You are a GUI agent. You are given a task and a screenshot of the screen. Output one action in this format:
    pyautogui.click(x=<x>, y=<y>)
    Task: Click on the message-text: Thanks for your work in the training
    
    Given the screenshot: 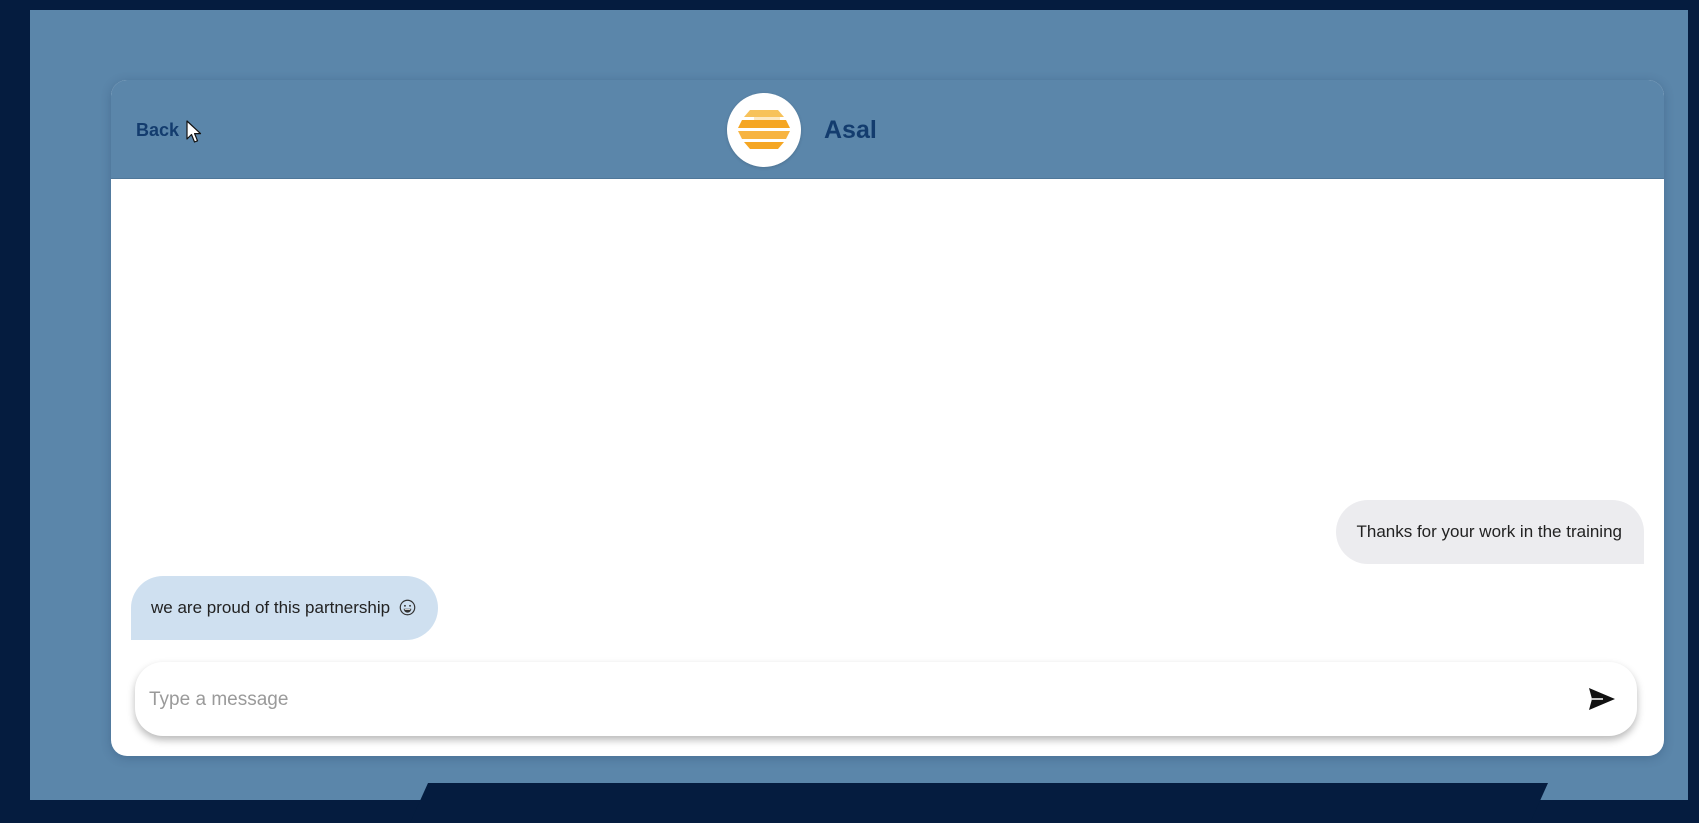 What is the action you would take?
    pyautogui.click(x=1489, y=531)
    